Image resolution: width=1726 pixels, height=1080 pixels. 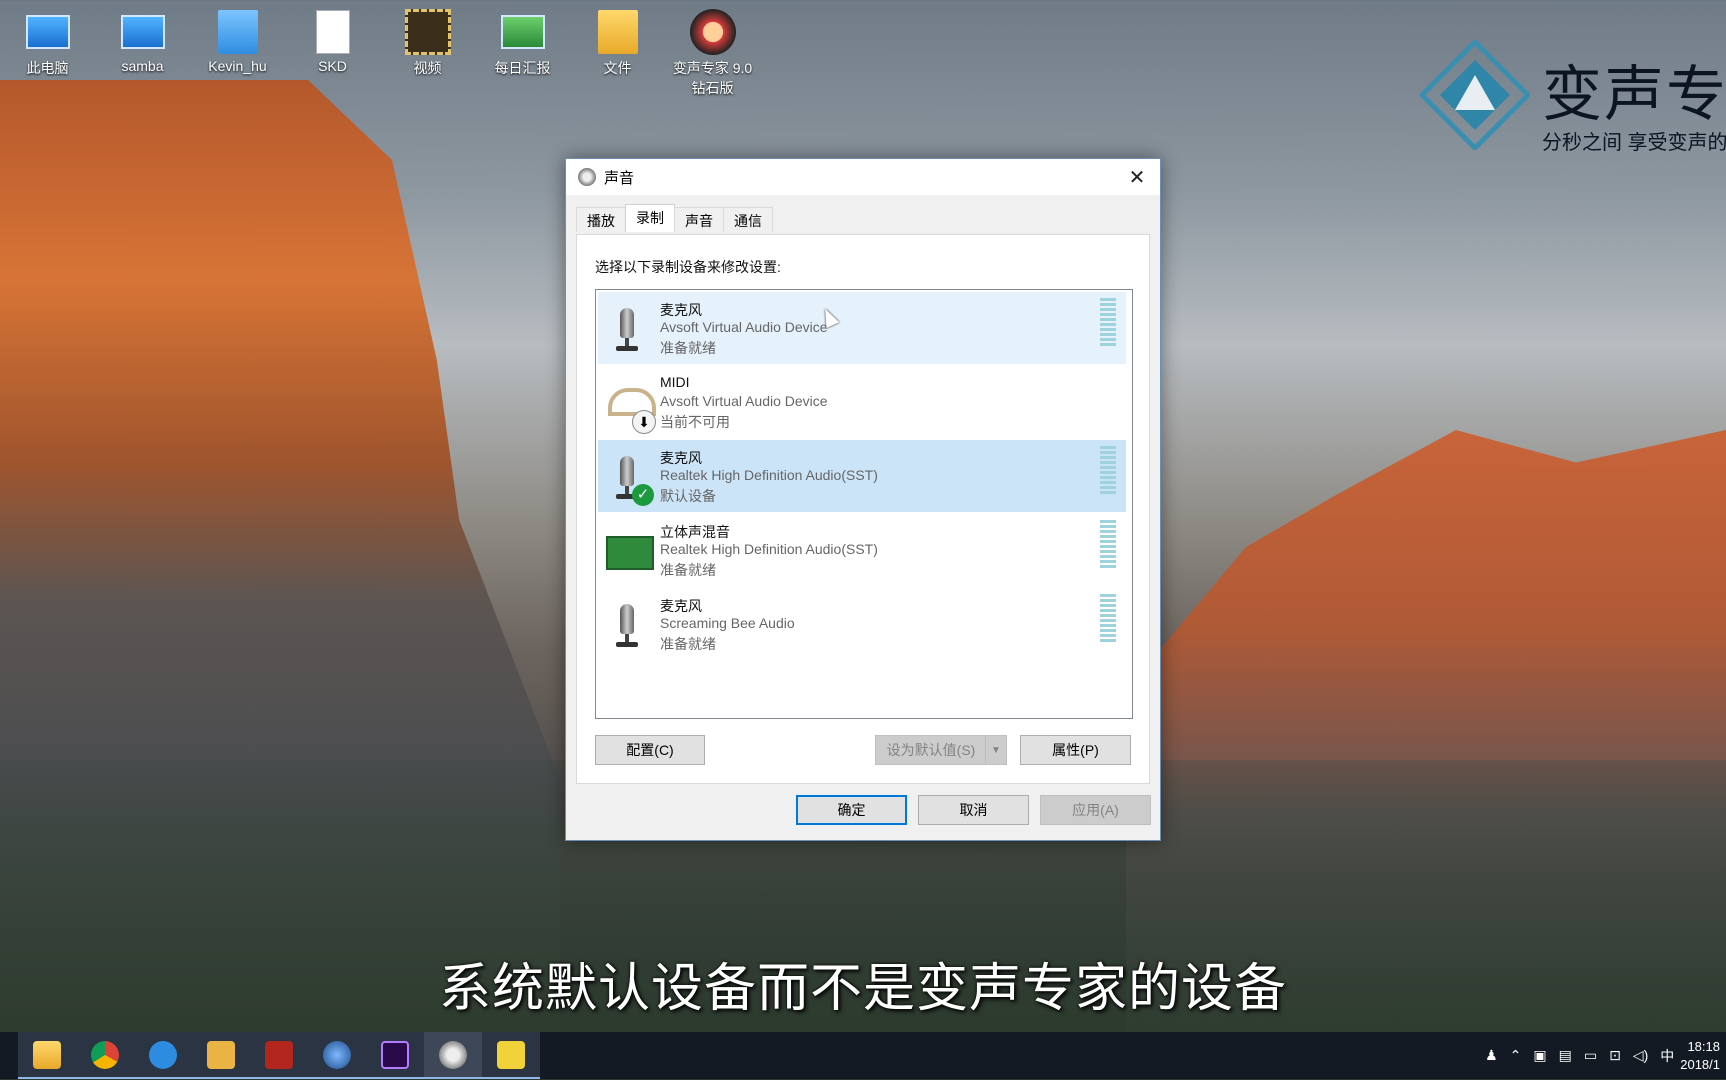 I want to click on apply-button: 应用(A), so click(x=1095, y=810).